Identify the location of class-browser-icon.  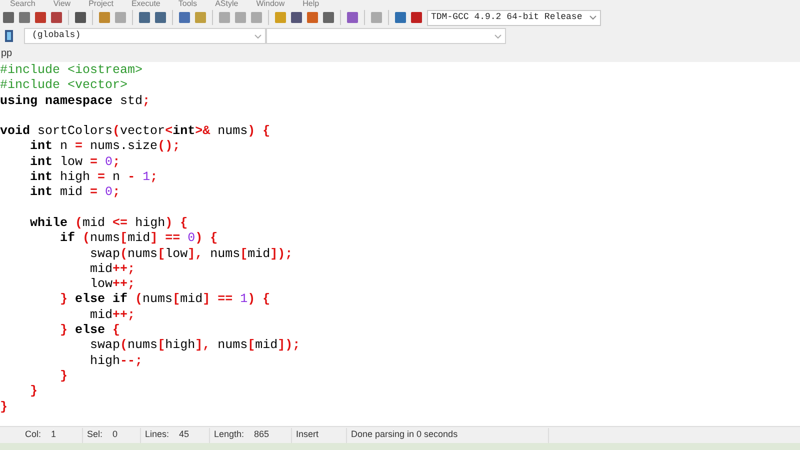
(9, 36).